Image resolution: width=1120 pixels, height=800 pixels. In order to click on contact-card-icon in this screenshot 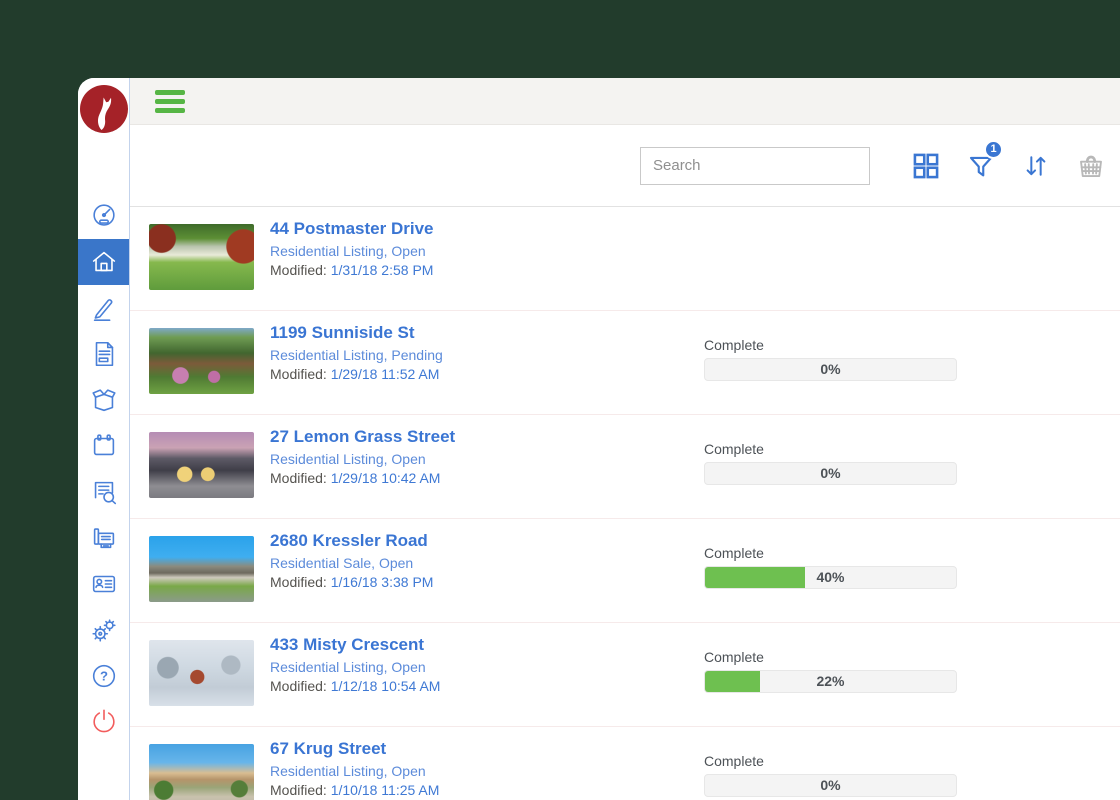, I will do `click(103, 584)`.